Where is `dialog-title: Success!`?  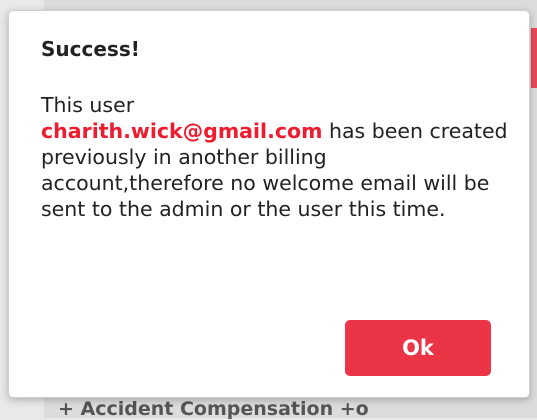
dialog-title: Success! is located at coordinates (90, 49).